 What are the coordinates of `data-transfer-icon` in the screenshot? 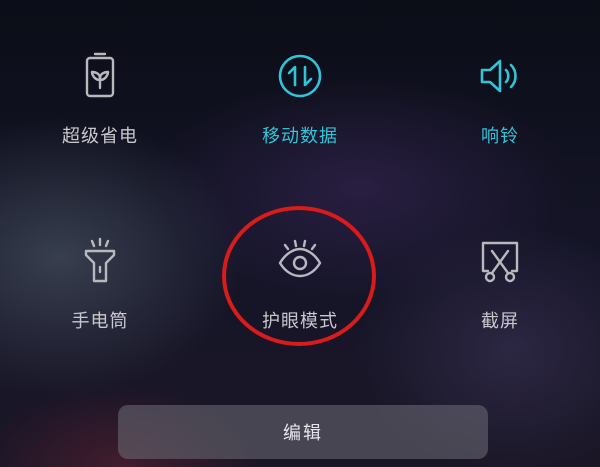 It's located at (300, 76).